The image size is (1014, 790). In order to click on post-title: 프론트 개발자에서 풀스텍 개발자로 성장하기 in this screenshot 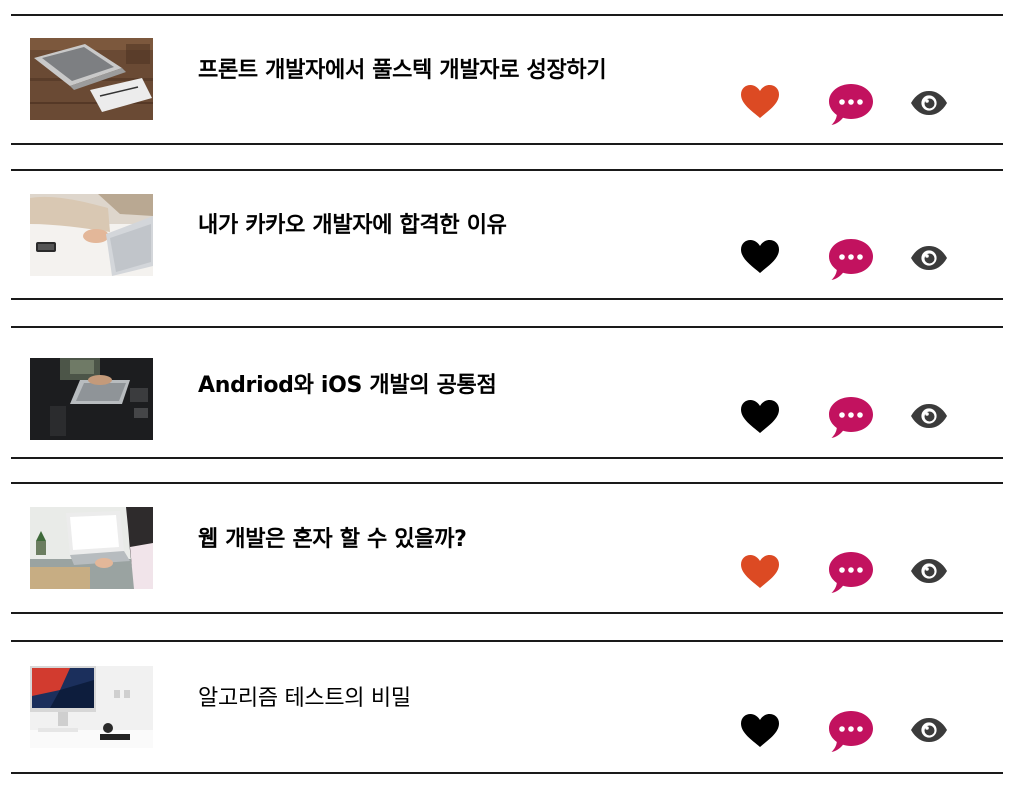, I will do `click(402, 68)`.